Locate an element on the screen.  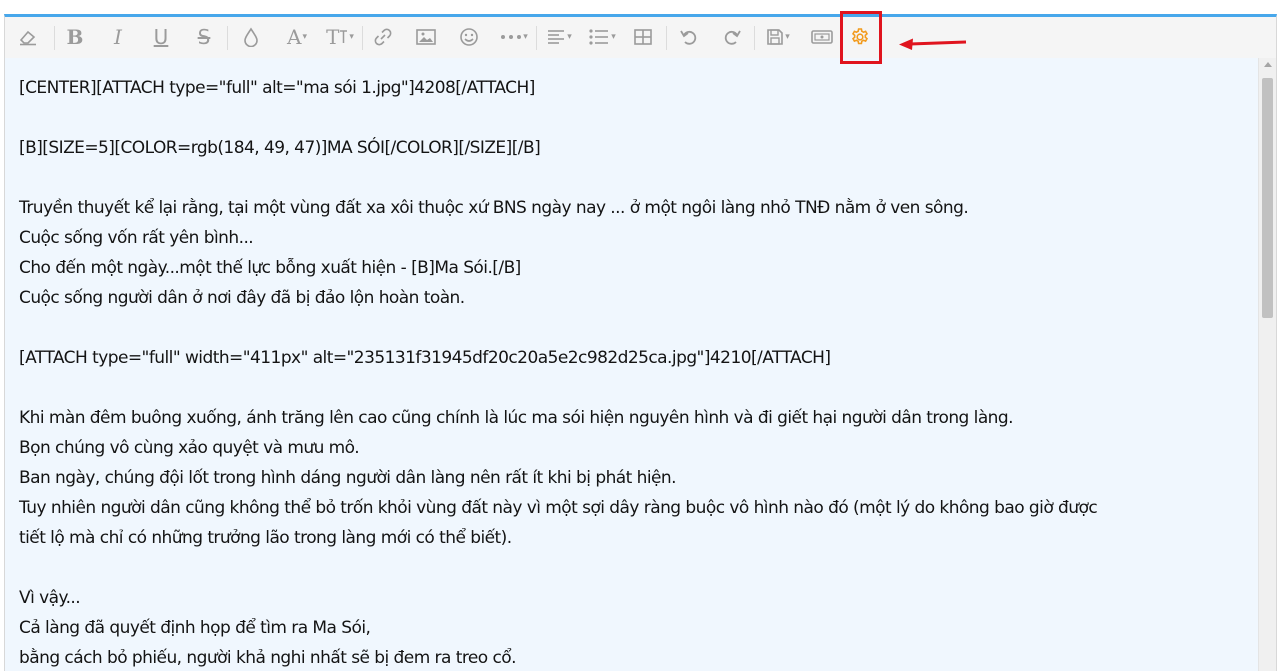
eraser-icon is located at coordinates (28, 37).